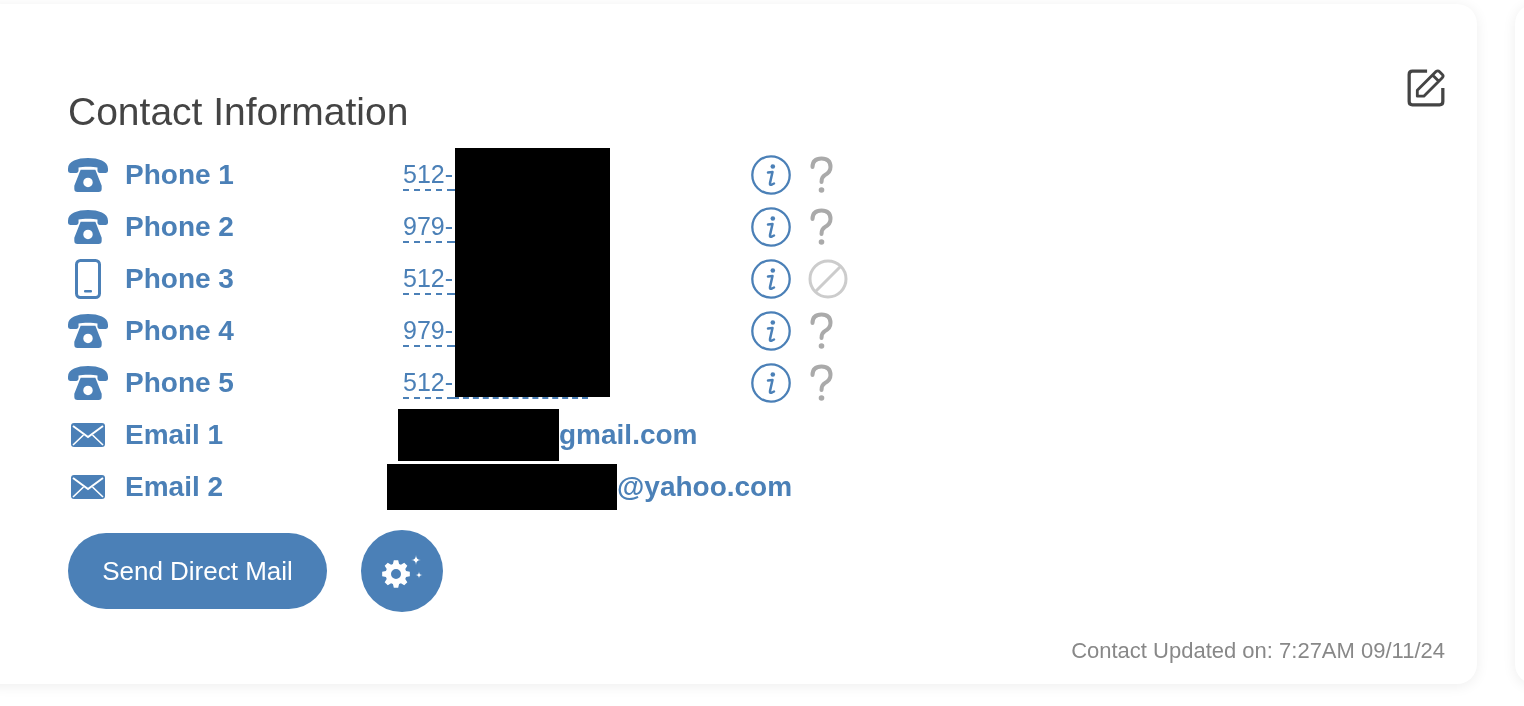 This screenshot has height=706, width=1524. Describe the element at coordinates (179, 331) in the screenshot. I see `phone-label: Phone 4` at that location.